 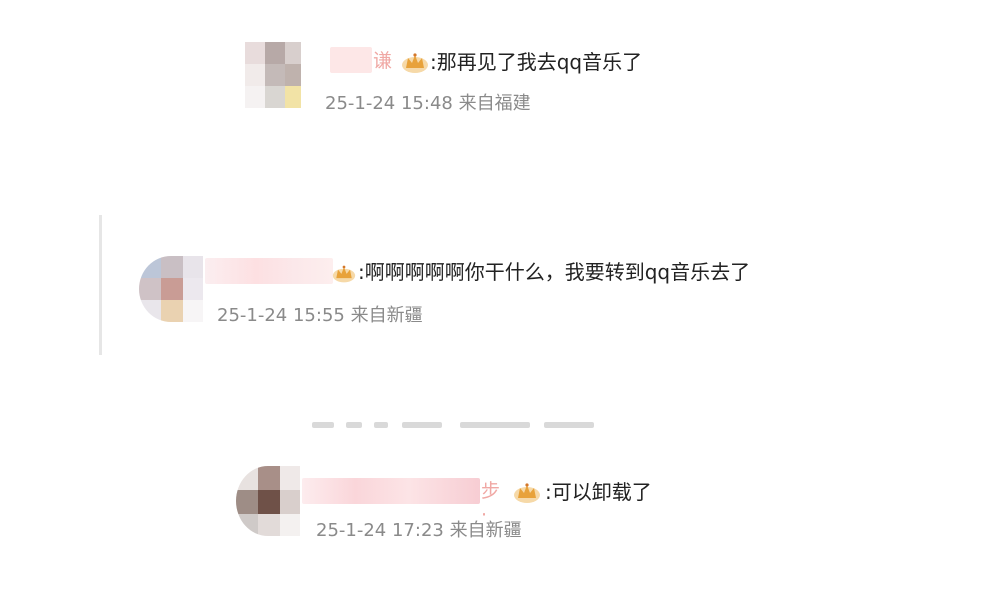 I want to click on username-tail: 谦, so click(x=382, y=61).